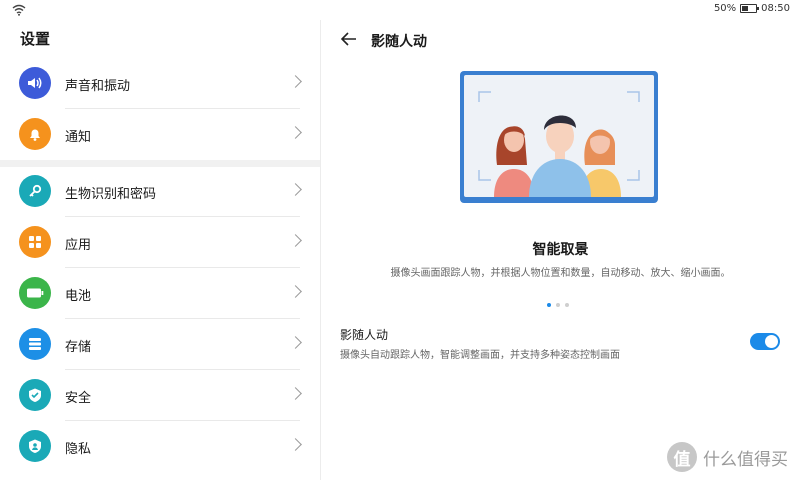  What do you see at coordinates (364, 335) in the screenshot?
I see `setting-title: 影随人动` at bounding box center [364, 335].